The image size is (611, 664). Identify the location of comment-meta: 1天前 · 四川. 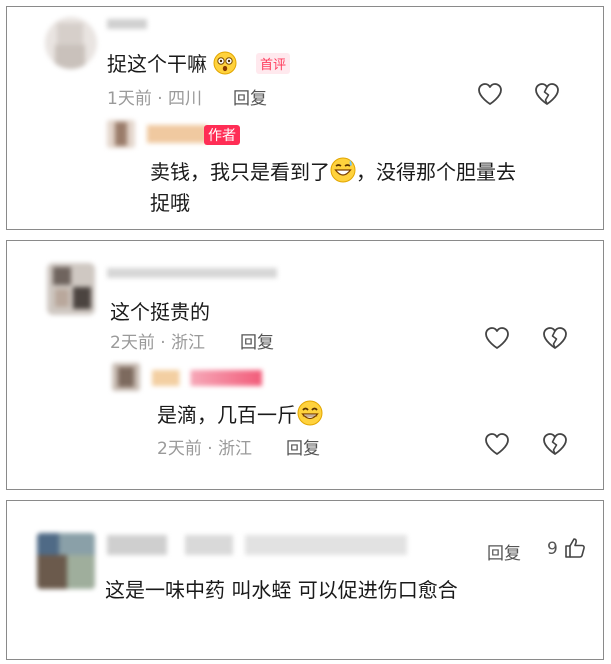
(155, 99).